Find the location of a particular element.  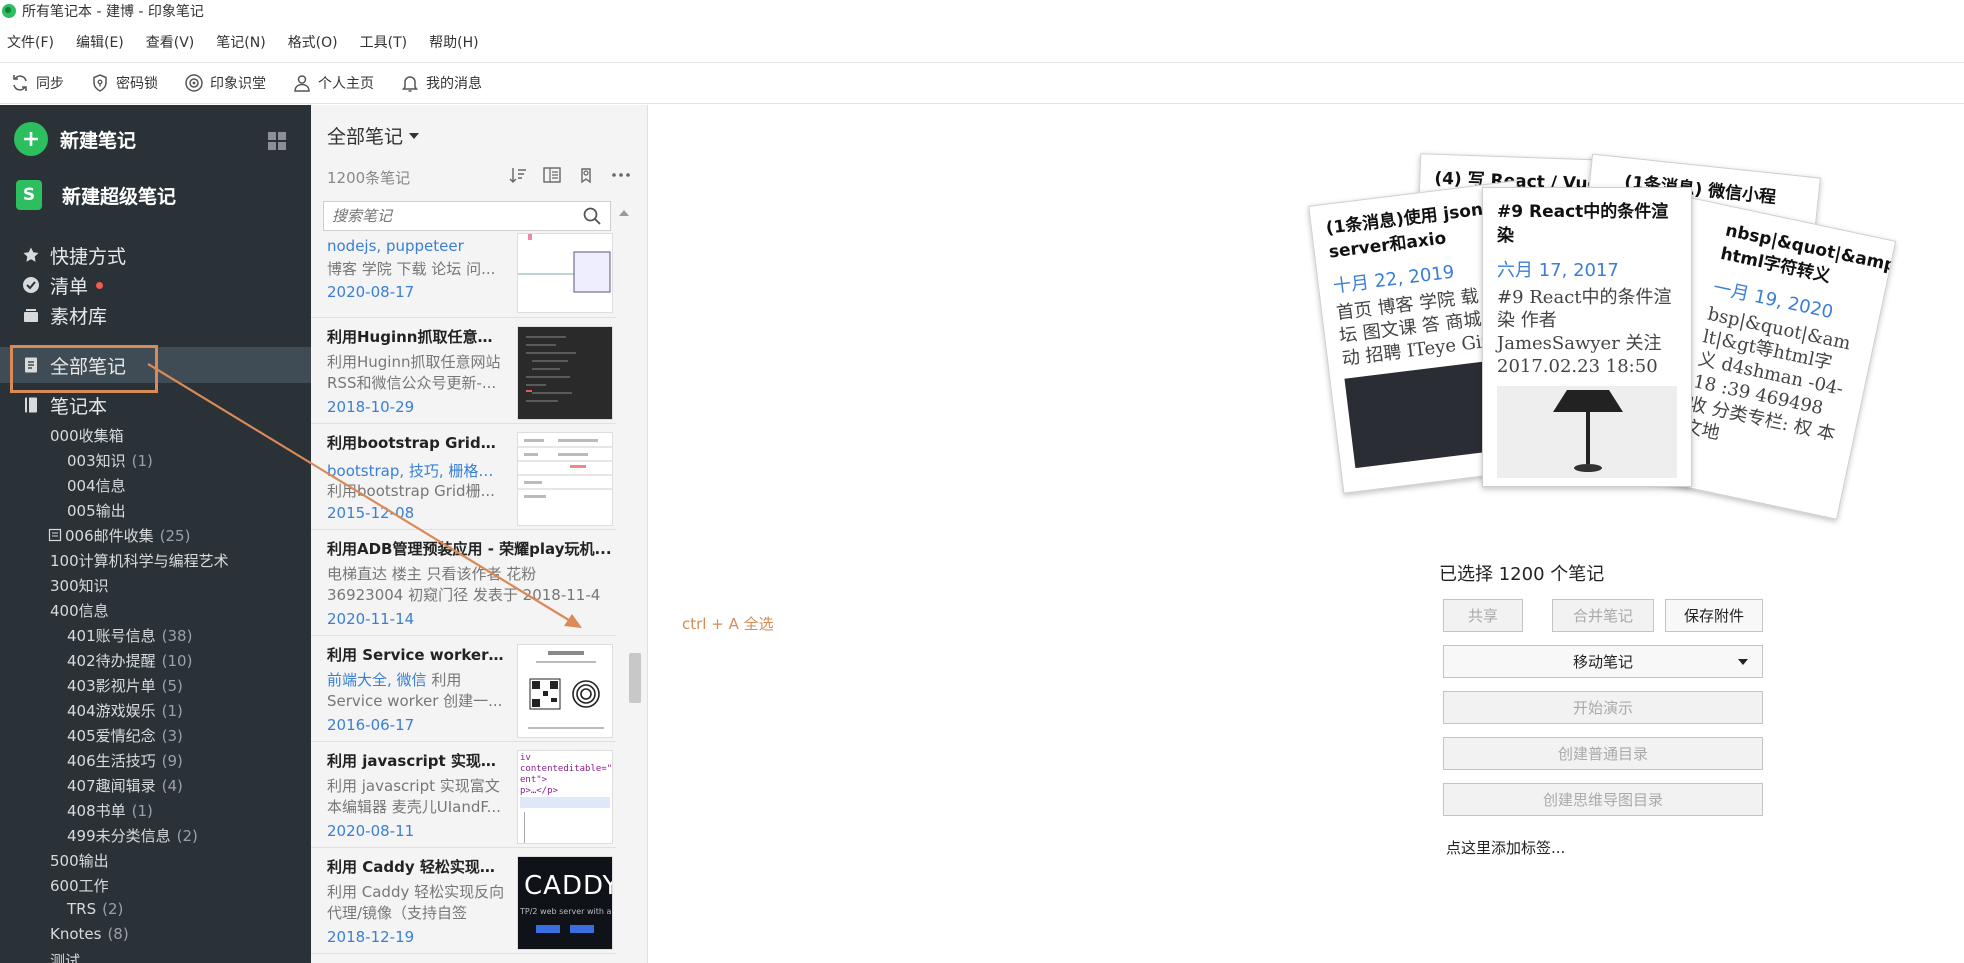

notebook-label: 测试 is located at coordinates (65, 957).